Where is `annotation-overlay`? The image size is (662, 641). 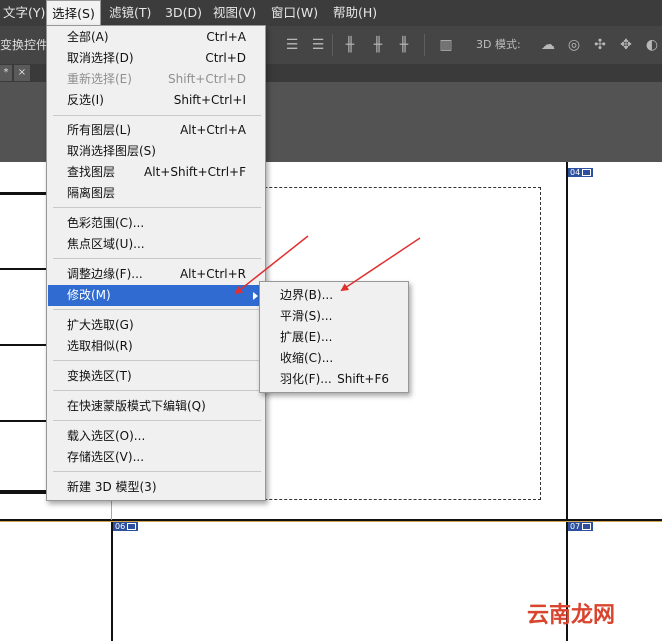
annotation-overlay is located at coordinates (327, 265).